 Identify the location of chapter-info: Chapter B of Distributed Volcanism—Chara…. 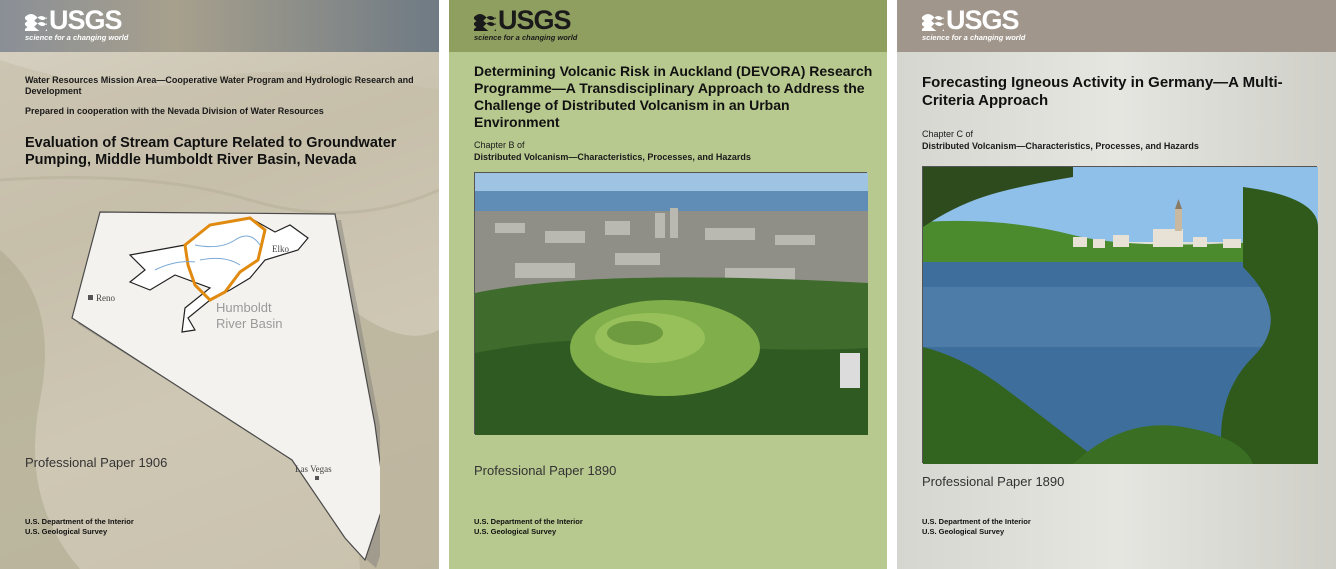
(612, 151).